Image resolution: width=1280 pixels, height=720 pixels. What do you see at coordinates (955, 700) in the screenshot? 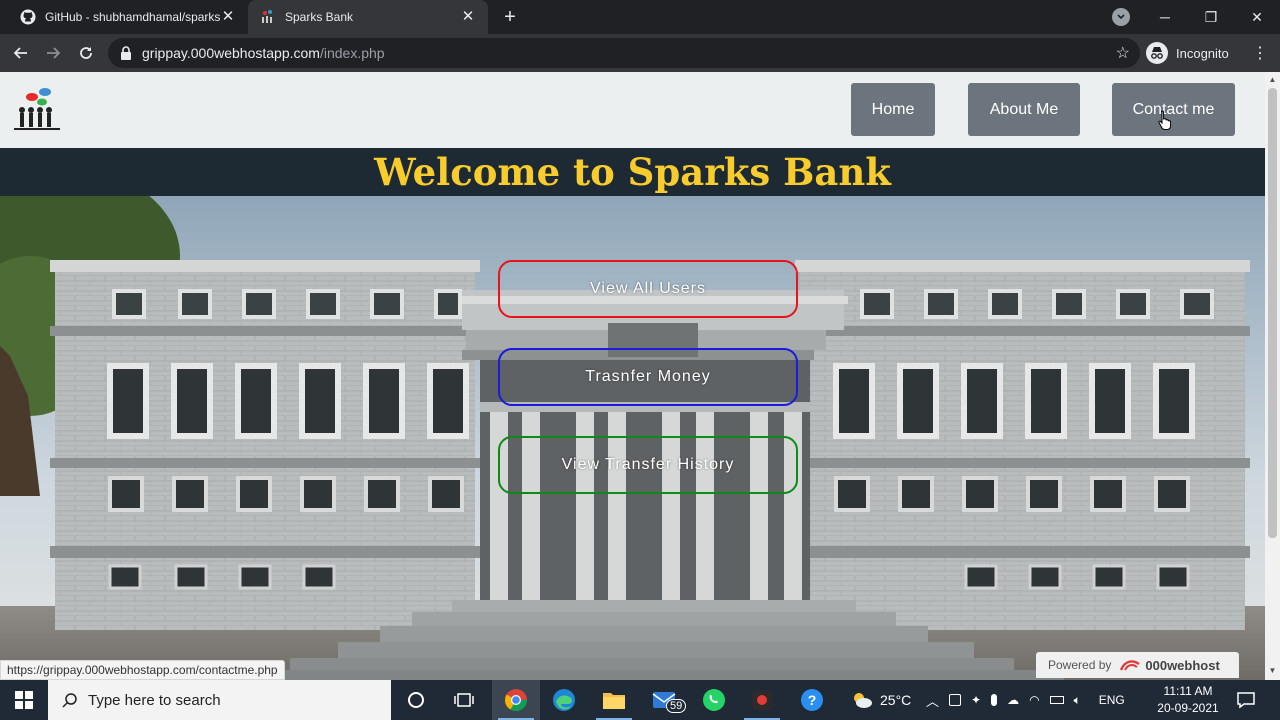
I see `meet-now-icon` at bounding box center [955, 700].